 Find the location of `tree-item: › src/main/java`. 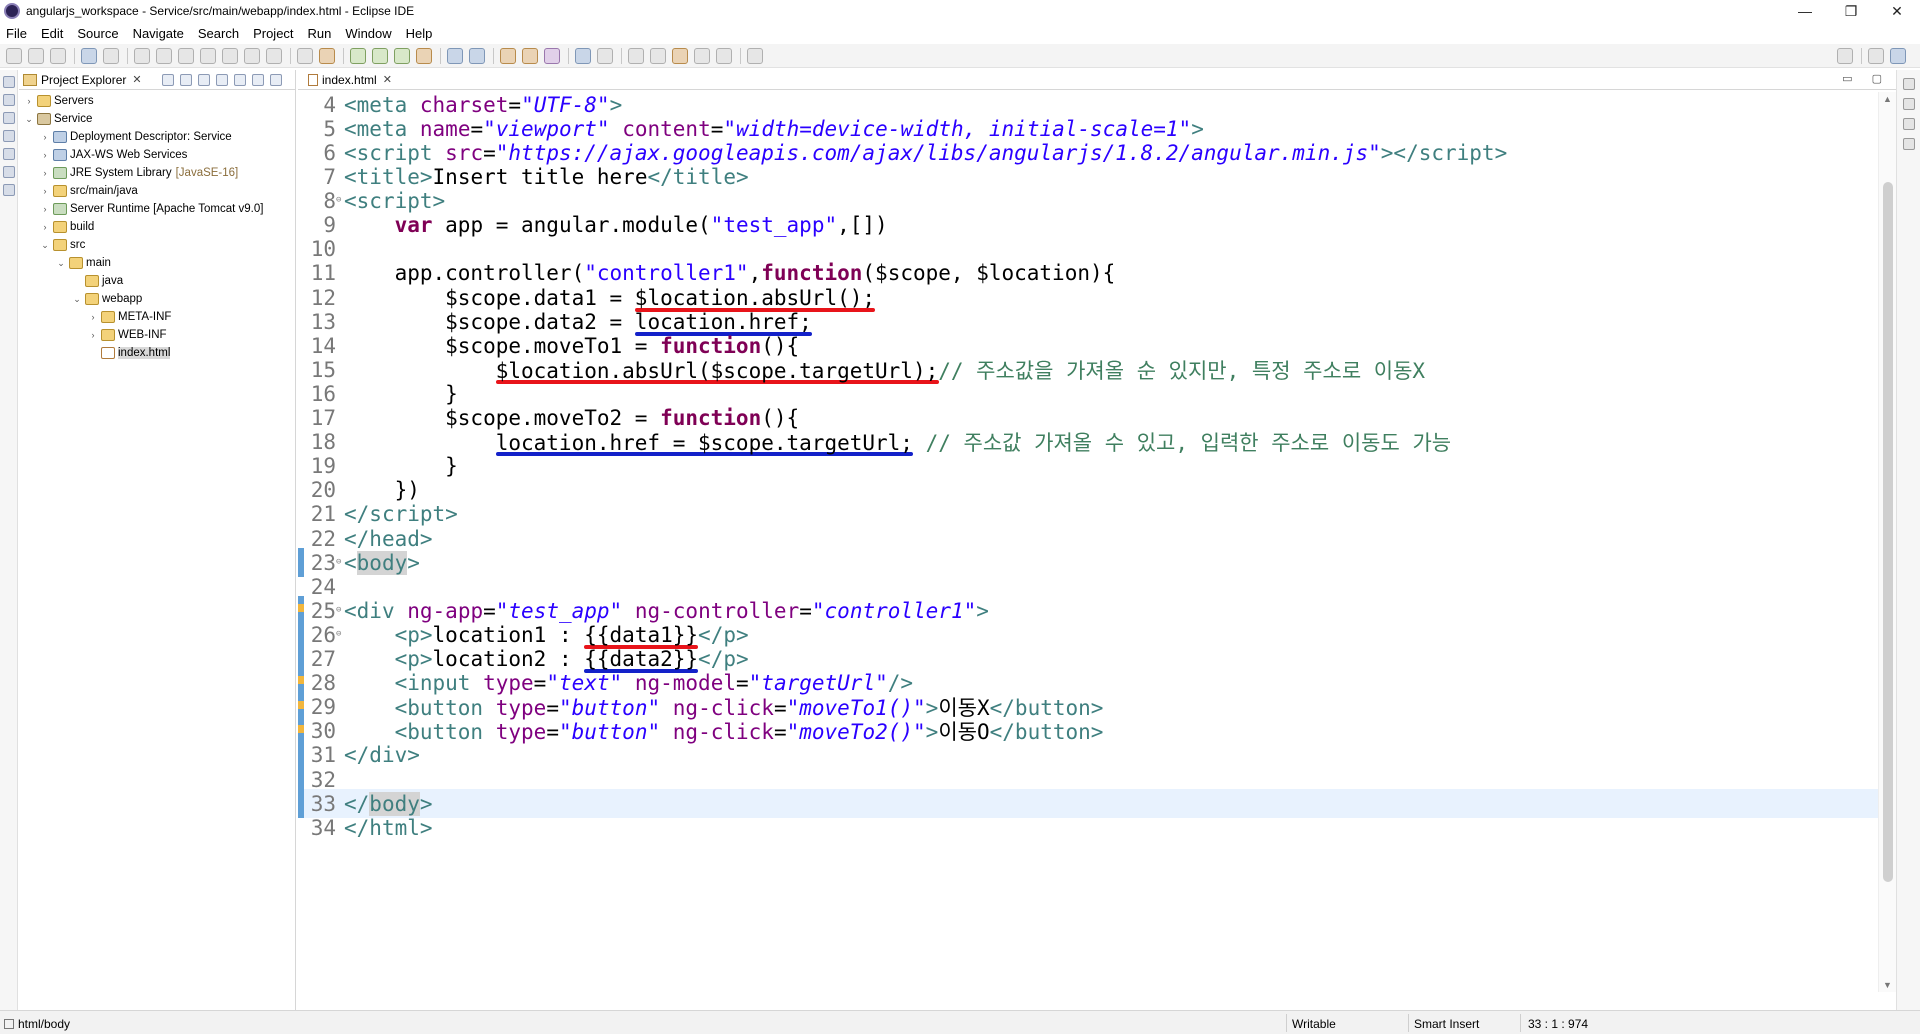

tree-item: › src/main/java is located at coordinates (157, 191).